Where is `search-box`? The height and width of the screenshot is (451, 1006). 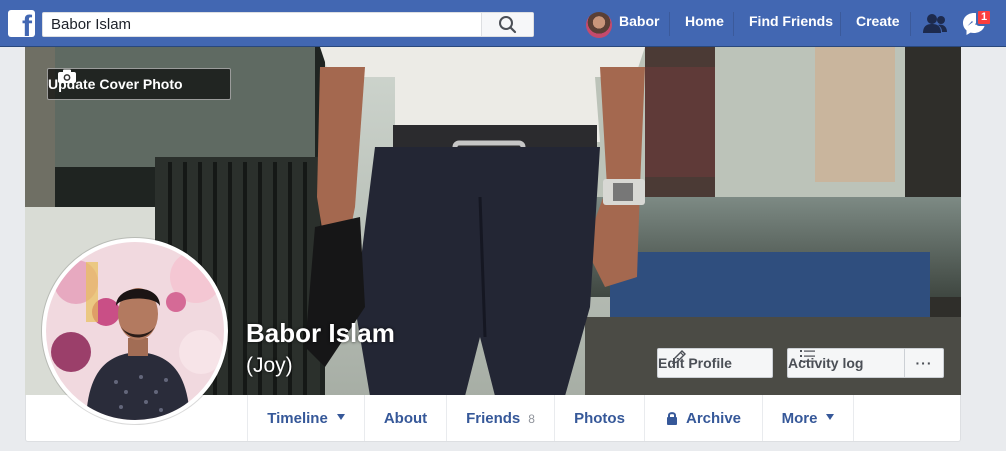
search-box is located at coordinates (288, 24).